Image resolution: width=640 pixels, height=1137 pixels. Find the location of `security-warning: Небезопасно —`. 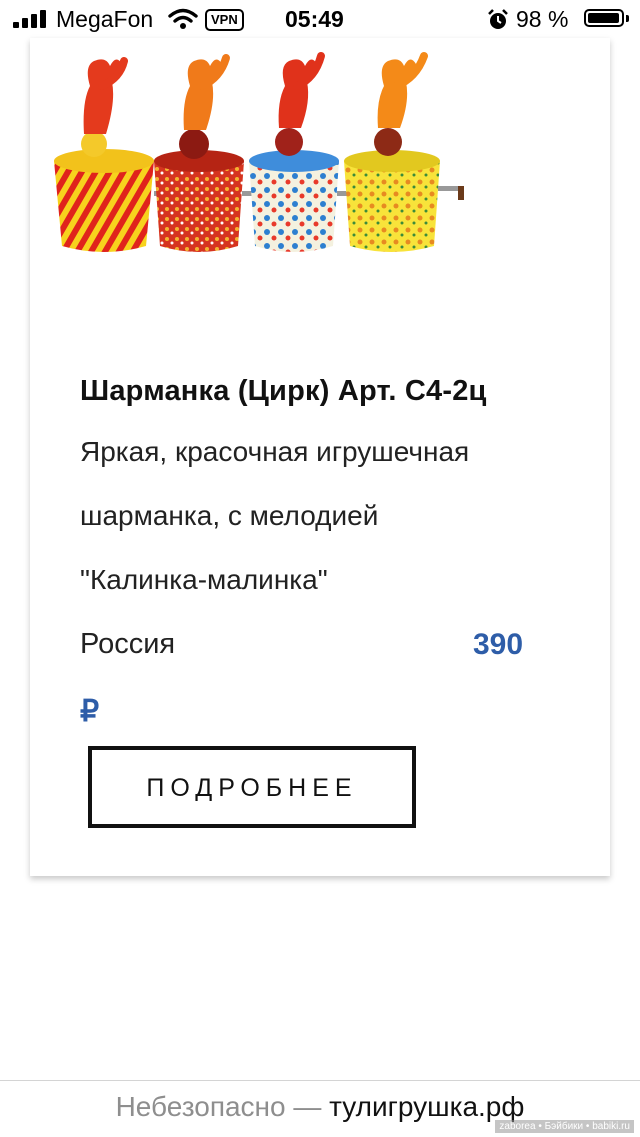

security-warning: Небезопасно — is located at coordinates (218, 1106).